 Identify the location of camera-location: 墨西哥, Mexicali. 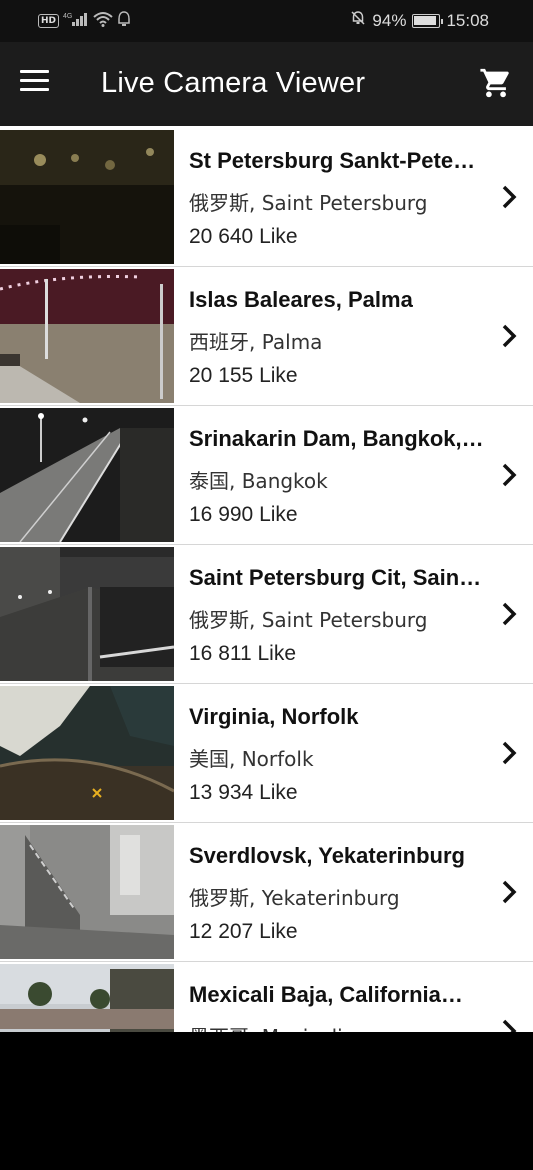
(339, 1026).